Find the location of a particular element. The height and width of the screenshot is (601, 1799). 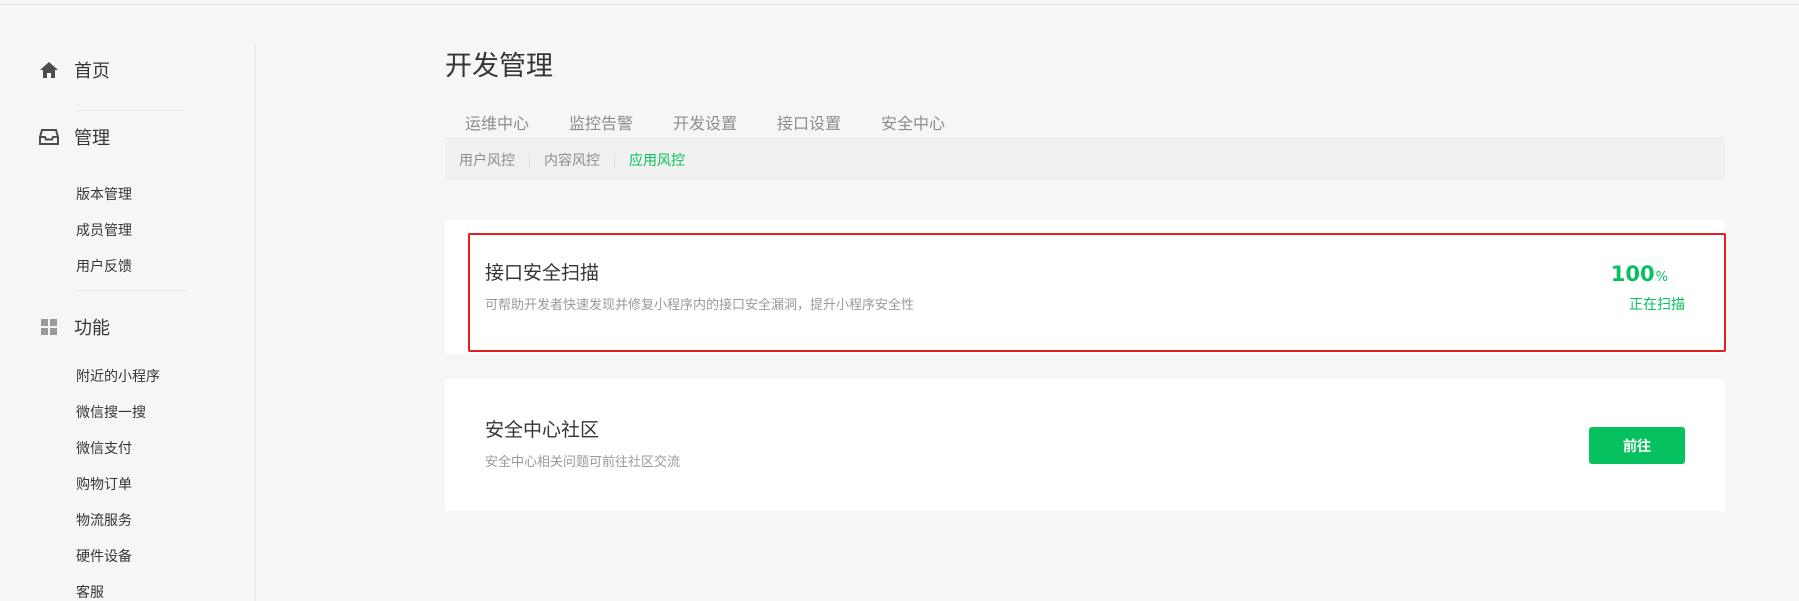

sidebar-section-label: 功能 is located at coordinates (92, 328).